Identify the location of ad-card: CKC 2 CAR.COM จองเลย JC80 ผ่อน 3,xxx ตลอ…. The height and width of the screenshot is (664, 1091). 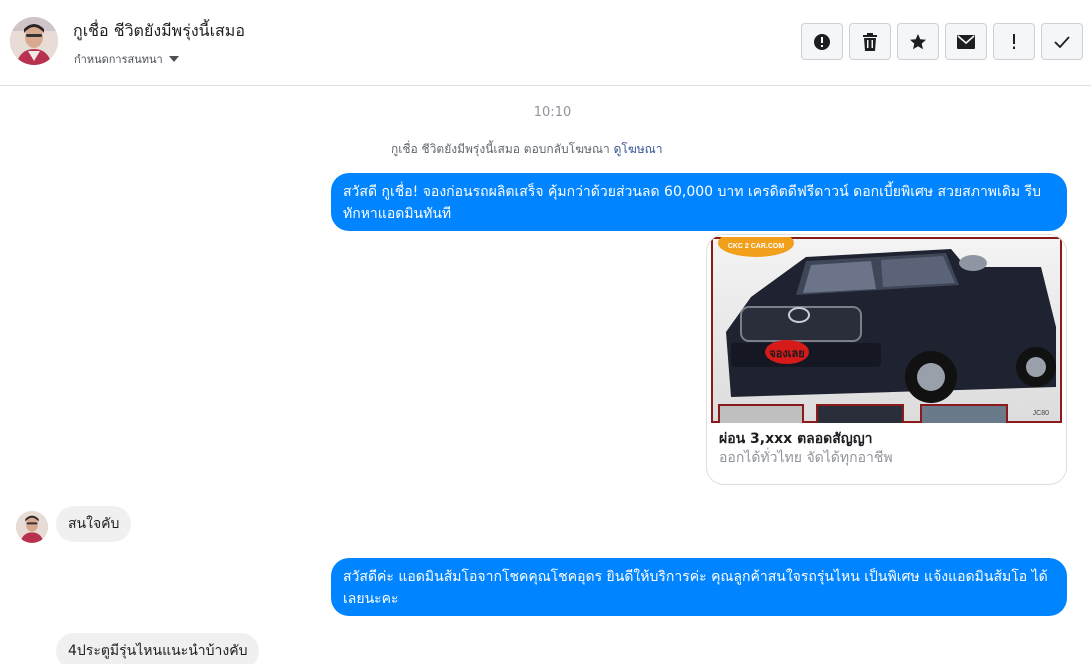
(886, 359).